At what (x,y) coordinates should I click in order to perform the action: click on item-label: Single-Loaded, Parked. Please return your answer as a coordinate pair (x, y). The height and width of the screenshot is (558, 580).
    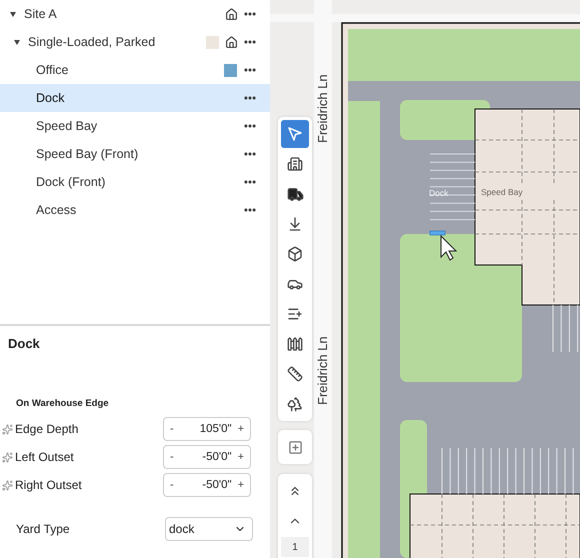
    Looking at the image, I should click on (92, 42).